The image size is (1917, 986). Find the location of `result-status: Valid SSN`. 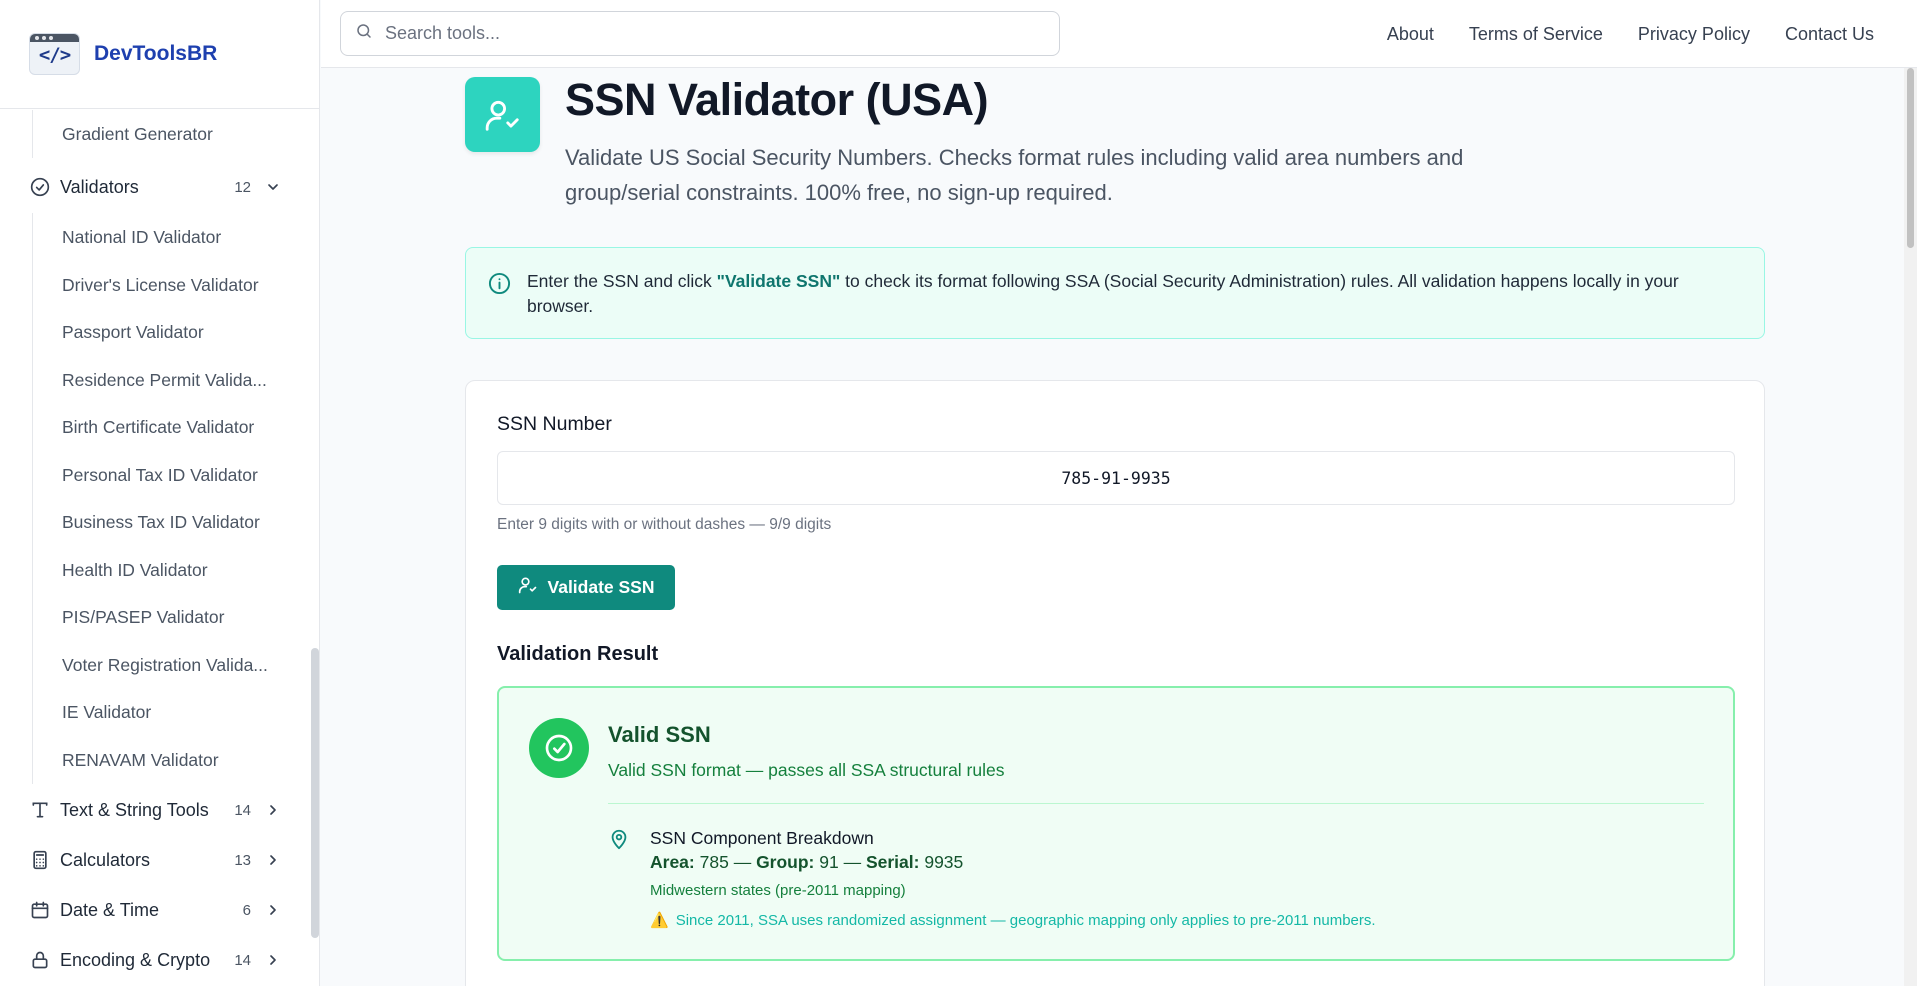

result-status: Valid SSN is located at coordinates (659, 734).